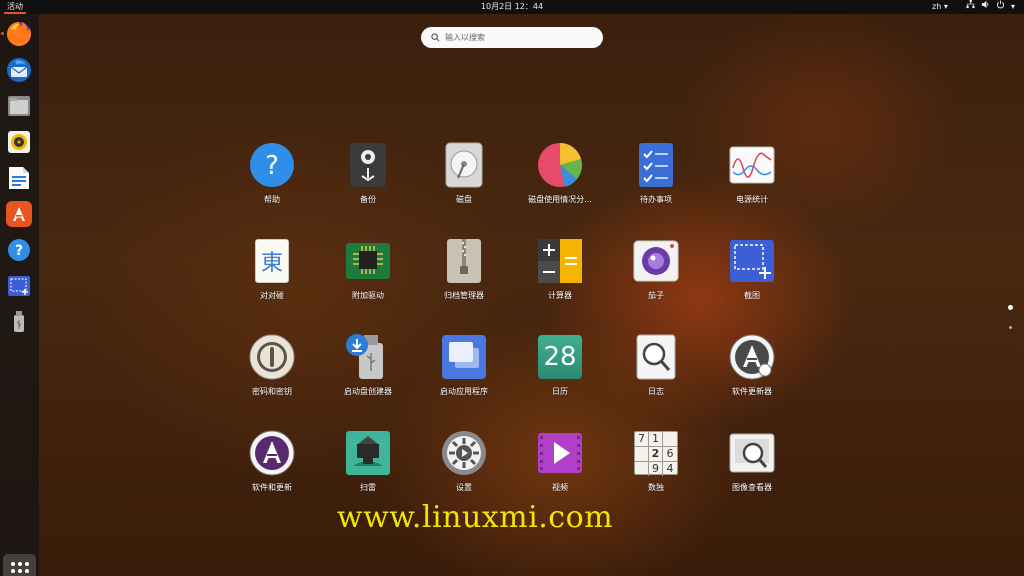 This screenshot has width=1024, height=576. I want to click on app-todo: 待办事项, so click(656, 188).